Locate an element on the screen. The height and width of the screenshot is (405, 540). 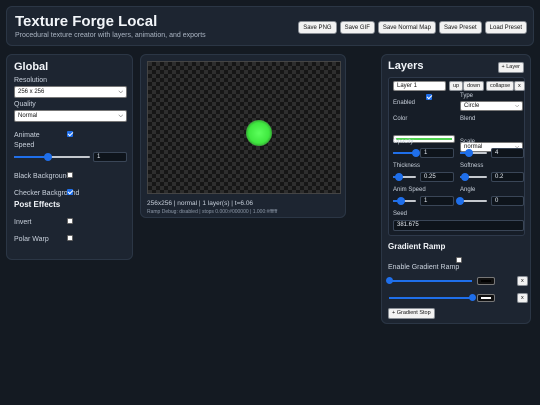
gradient-ramp-title: Gradient Ramp is located at coordinates (417, 246).